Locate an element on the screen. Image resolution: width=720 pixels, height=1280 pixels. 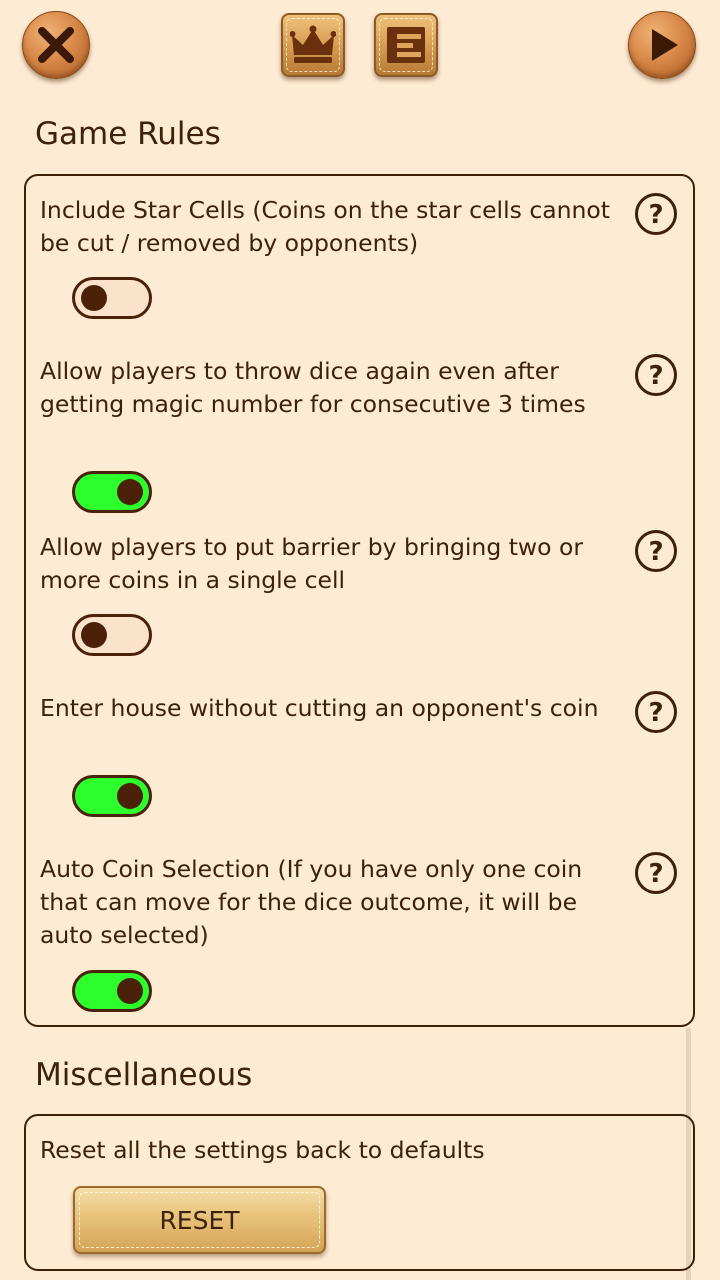
reset-button-label: RESET is located at coordinates (199, 1220).